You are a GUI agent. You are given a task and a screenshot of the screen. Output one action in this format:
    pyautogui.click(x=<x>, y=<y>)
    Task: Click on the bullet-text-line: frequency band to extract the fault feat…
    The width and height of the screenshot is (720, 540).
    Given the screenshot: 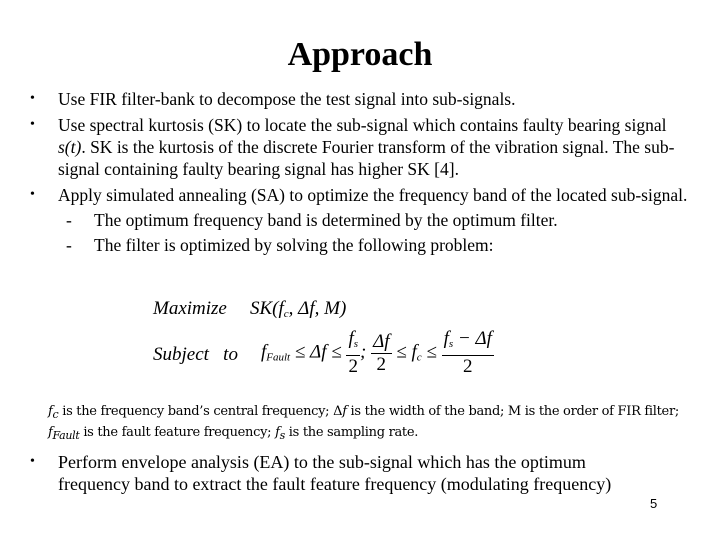 What is the action you would take?
    pyautogui.click(x=335, y=484)
    